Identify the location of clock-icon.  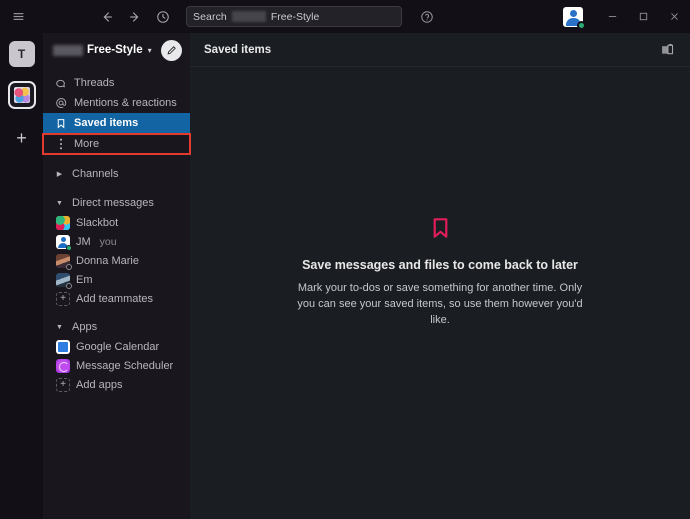
(163, 17).